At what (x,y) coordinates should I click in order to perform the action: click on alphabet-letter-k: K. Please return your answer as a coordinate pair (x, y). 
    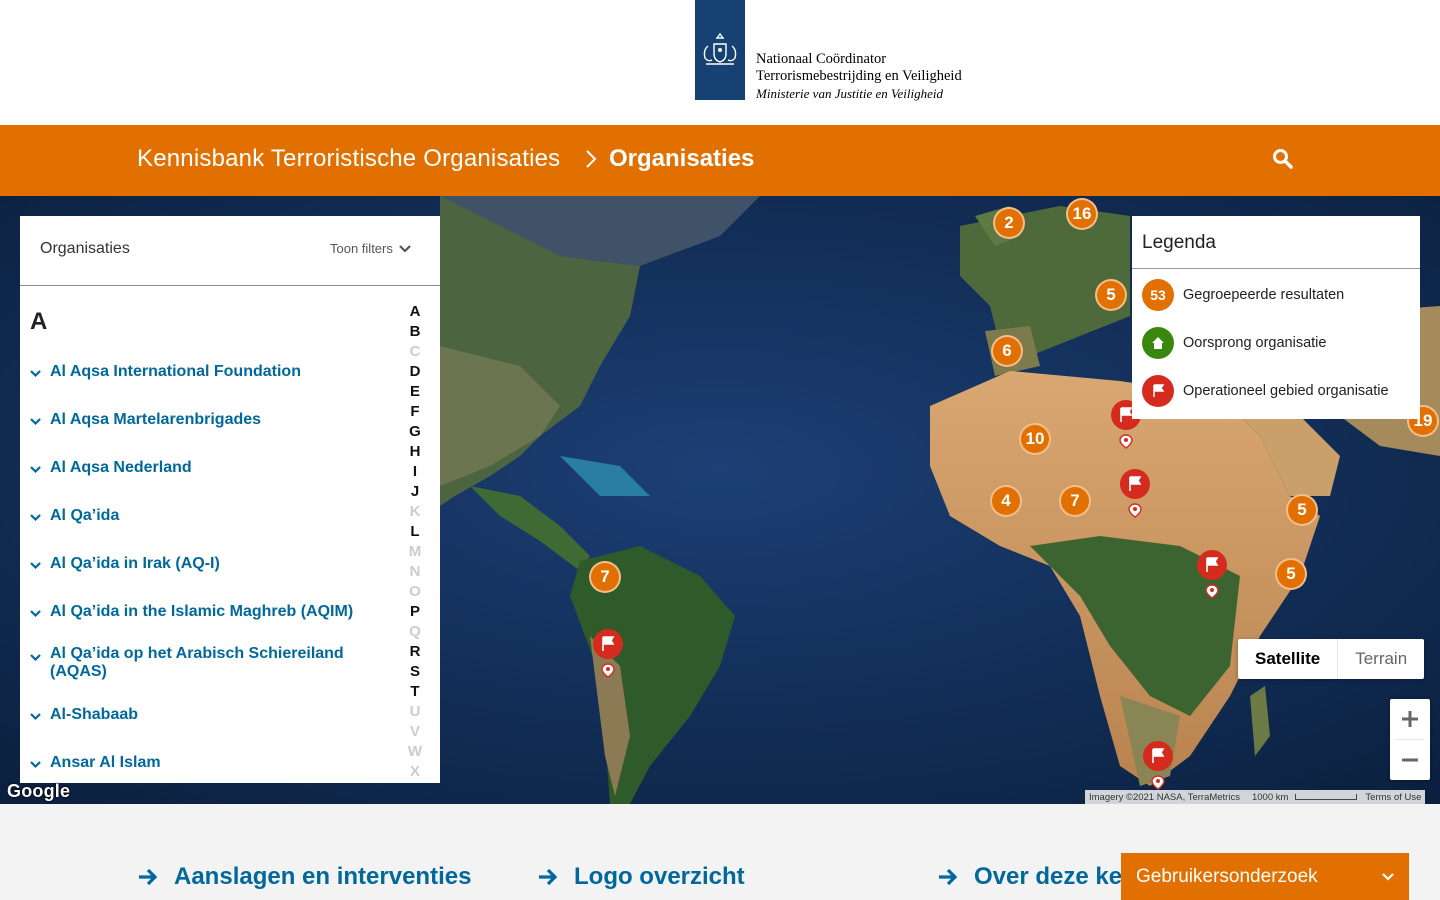
    Looking at the image, I should click on (415, 511).